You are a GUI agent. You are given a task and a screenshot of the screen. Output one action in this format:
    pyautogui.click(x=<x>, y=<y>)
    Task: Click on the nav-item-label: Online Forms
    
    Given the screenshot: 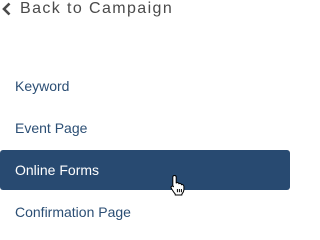 What is the action you would take?
    pyautogui.click(x=57, y=170)
    